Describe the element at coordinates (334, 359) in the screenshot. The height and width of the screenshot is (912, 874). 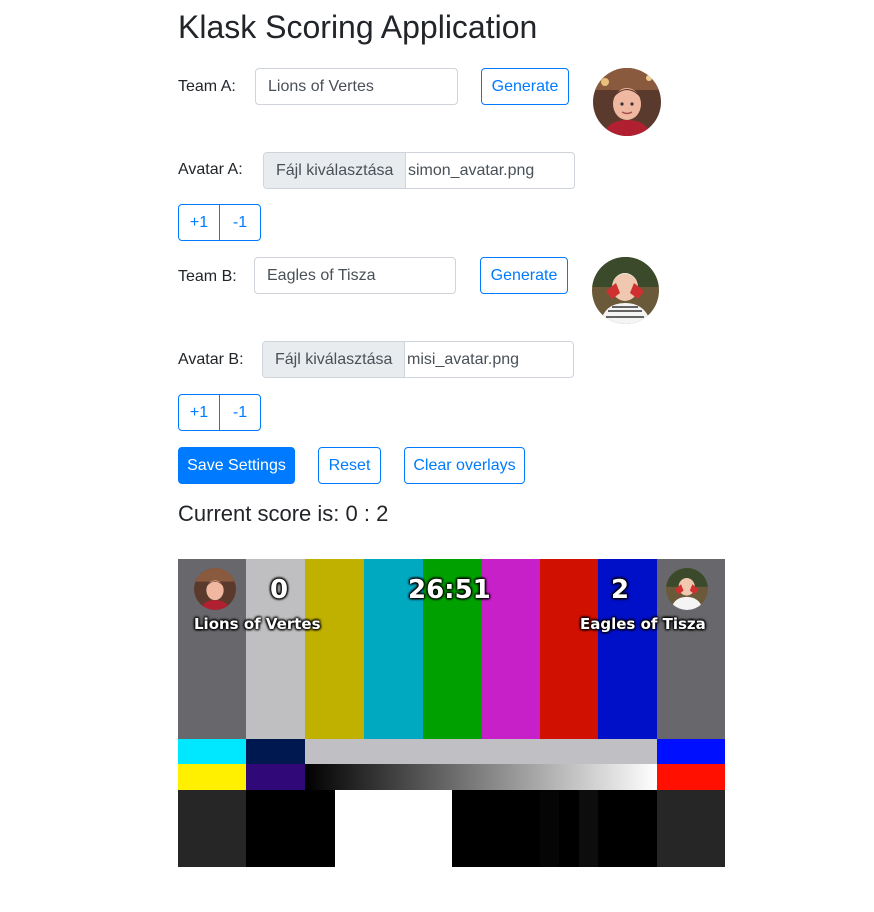
I see `avatar-b-file-button: Fájl kiválasztása` at that location.